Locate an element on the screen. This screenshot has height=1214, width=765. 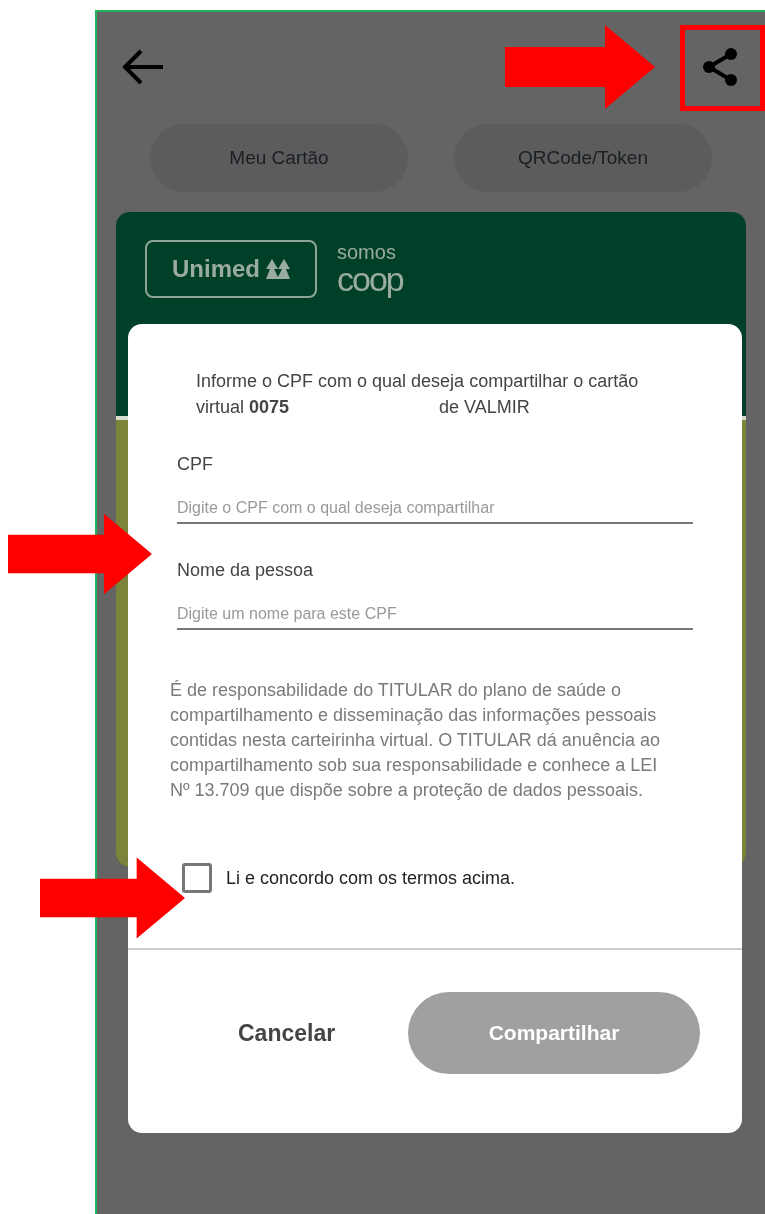
brand-logo: Unimed is located at coordinates (231, 269).